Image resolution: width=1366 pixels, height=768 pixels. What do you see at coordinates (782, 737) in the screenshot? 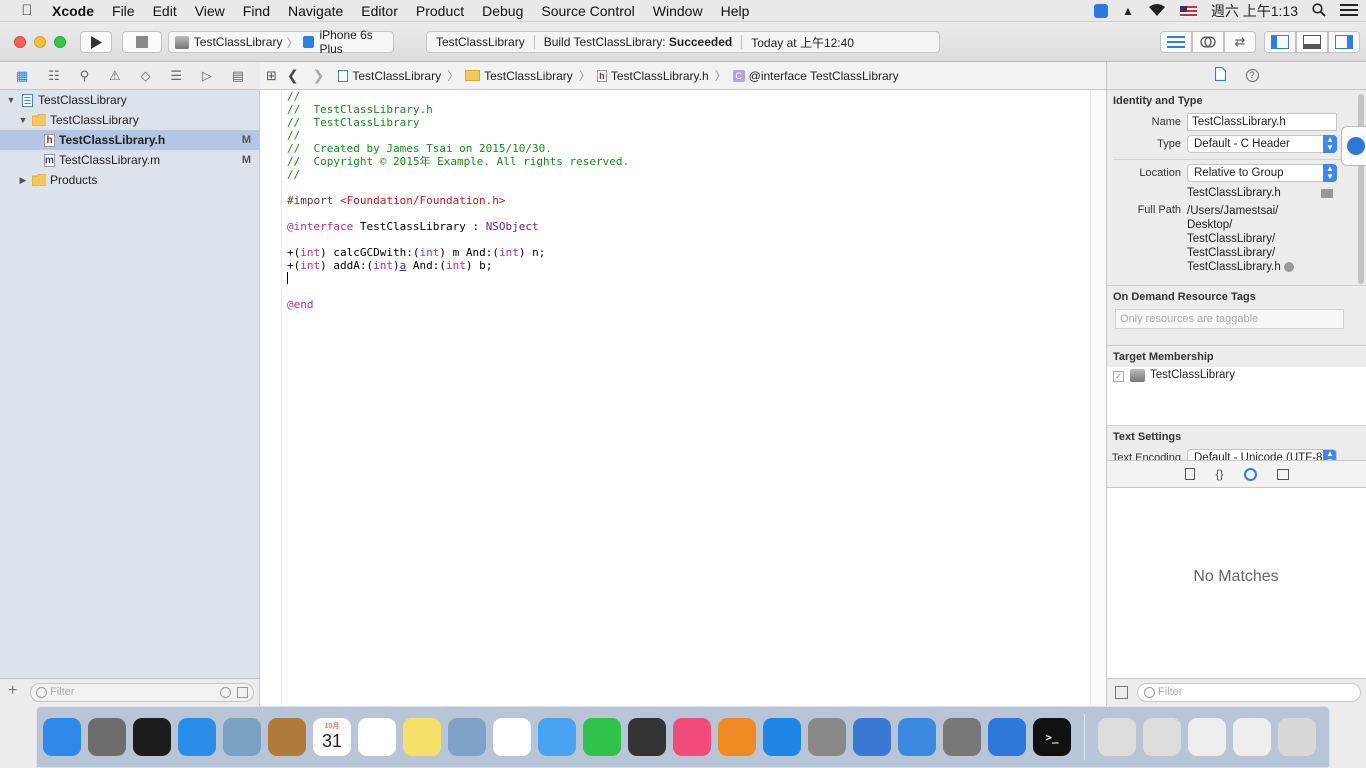
I see `dock-app-store-icon` at bounding box center [782, 737].